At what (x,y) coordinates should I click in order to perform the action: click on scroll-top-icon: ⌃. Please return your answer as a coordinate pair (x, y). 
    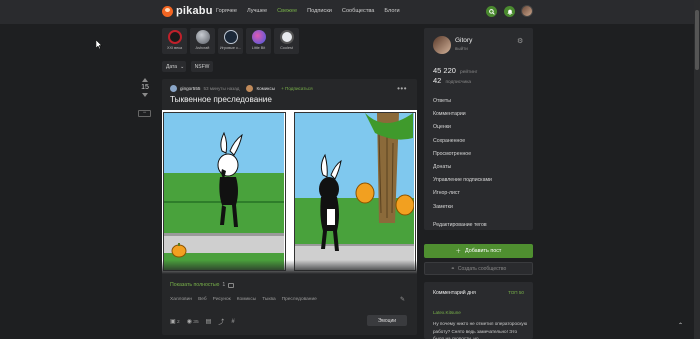
    Looking at the image, I should click on (680, 325).